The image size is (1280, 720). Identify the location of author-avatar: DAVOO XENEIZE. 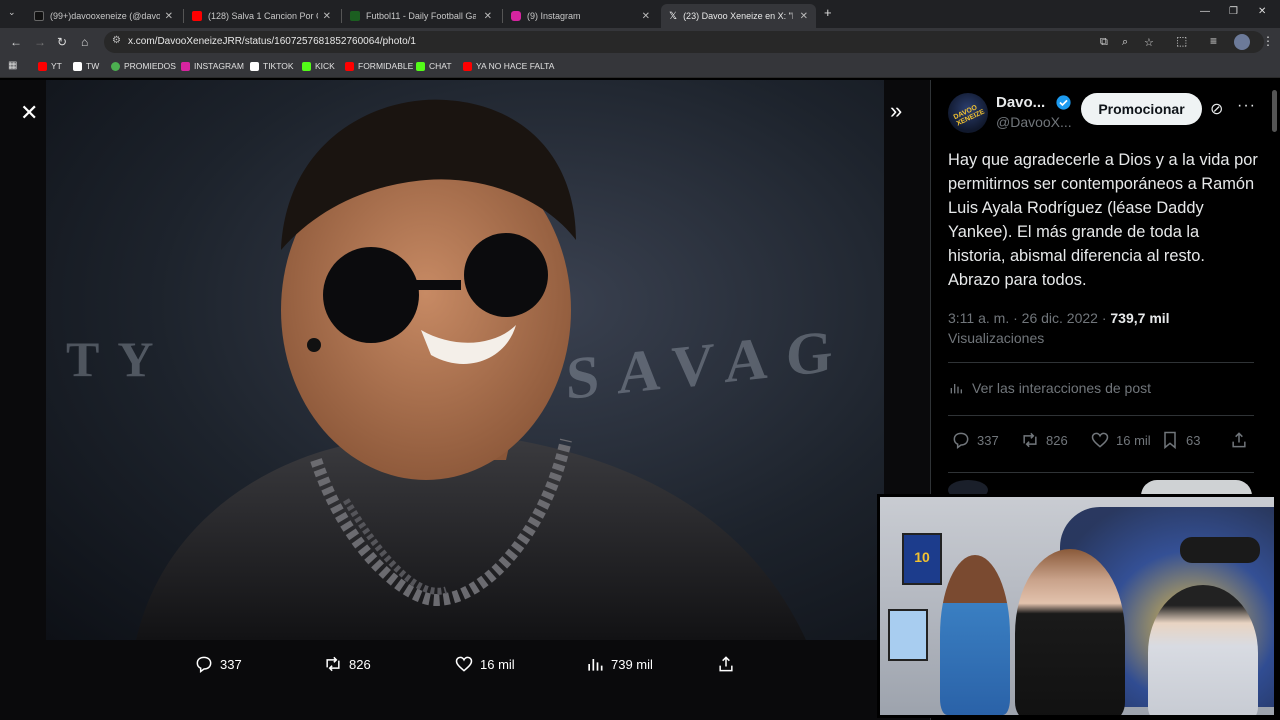
(968, 113).